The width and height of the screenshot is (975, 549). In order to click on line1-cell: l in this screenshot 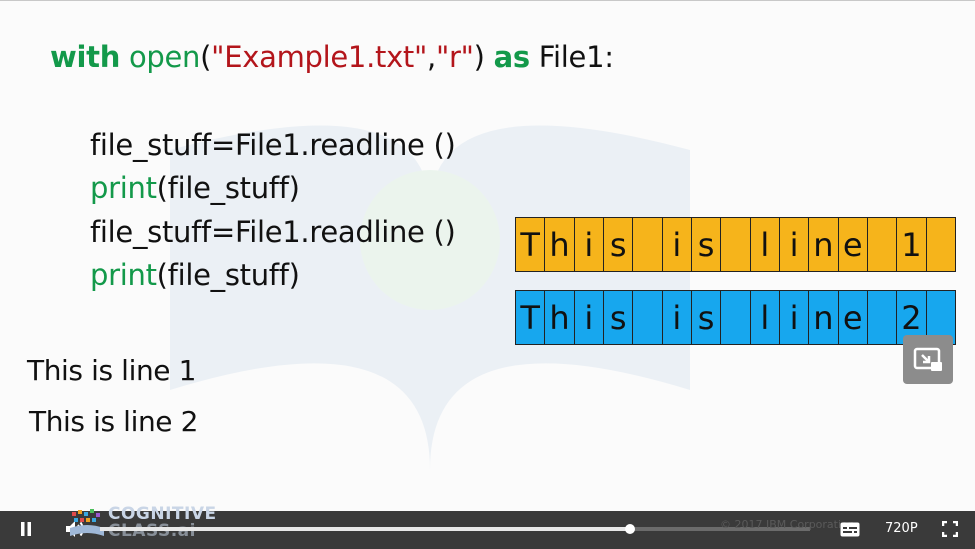, I will do `click(765, 244)`.